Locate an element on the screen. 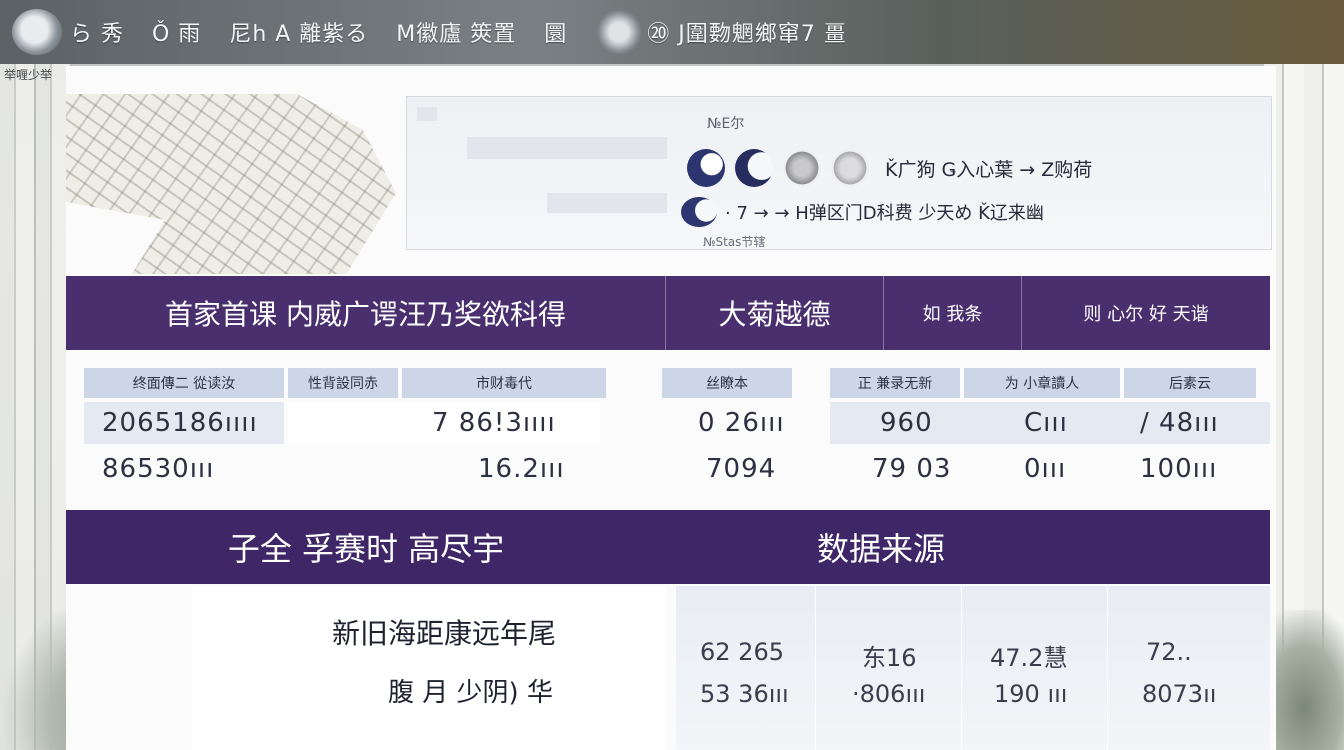 This screenshot has width=1344, height=750. light-circle-icon is located at coordinates (850, 168).